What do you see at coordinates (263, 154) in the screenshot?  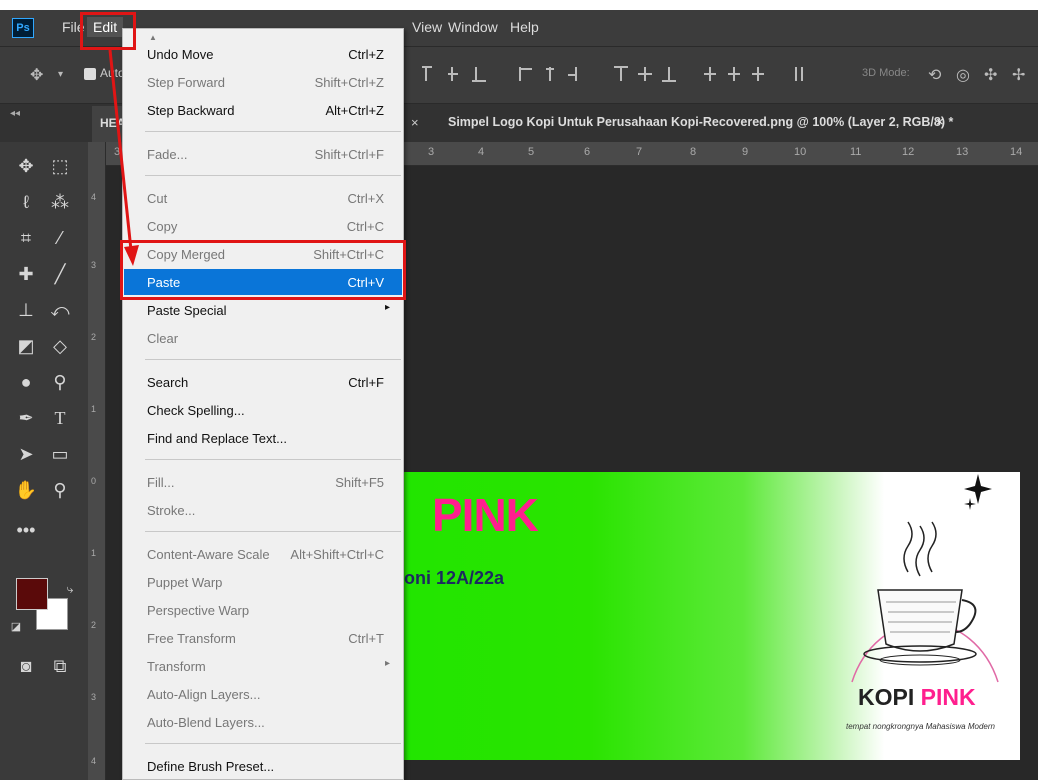 I see `menu-item-fade: Fade... Shift+Ctrl+F` at bounding box center [263, 154].